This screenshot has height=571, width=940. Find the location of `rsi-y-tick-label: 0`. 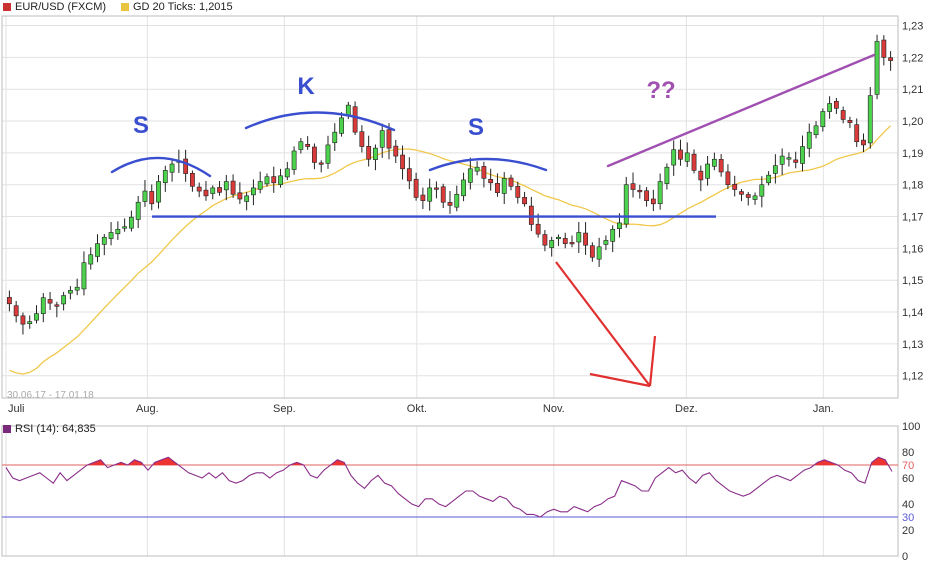

rsi-y-tick-label: 0 is located at coordinates (905, 557).